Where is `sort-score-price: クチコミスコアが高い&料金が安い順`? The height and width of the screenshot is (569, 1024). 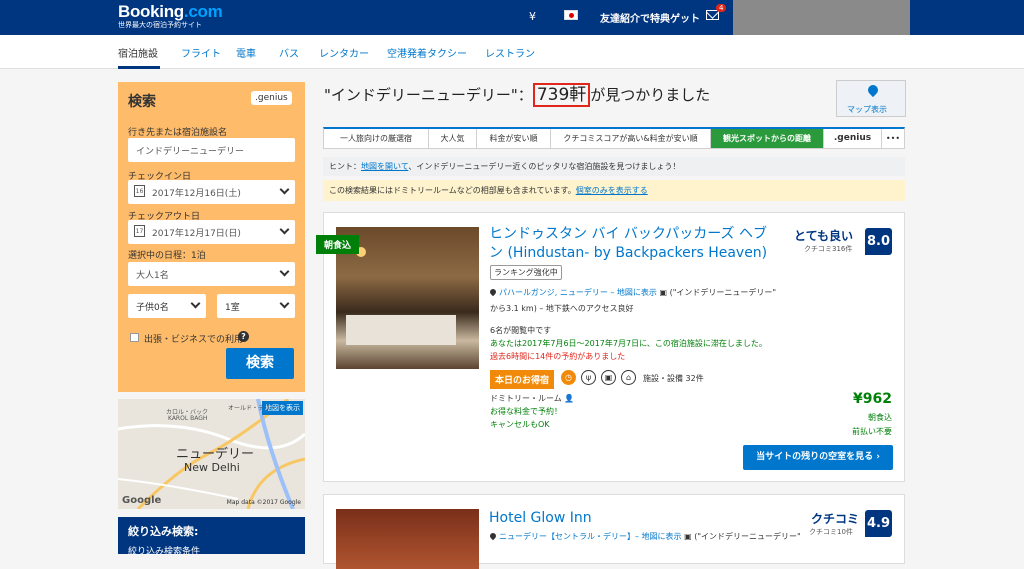 sort-score-price: クチコミスコアが高い&料金が安い順 is located at coordinates (631, 138).